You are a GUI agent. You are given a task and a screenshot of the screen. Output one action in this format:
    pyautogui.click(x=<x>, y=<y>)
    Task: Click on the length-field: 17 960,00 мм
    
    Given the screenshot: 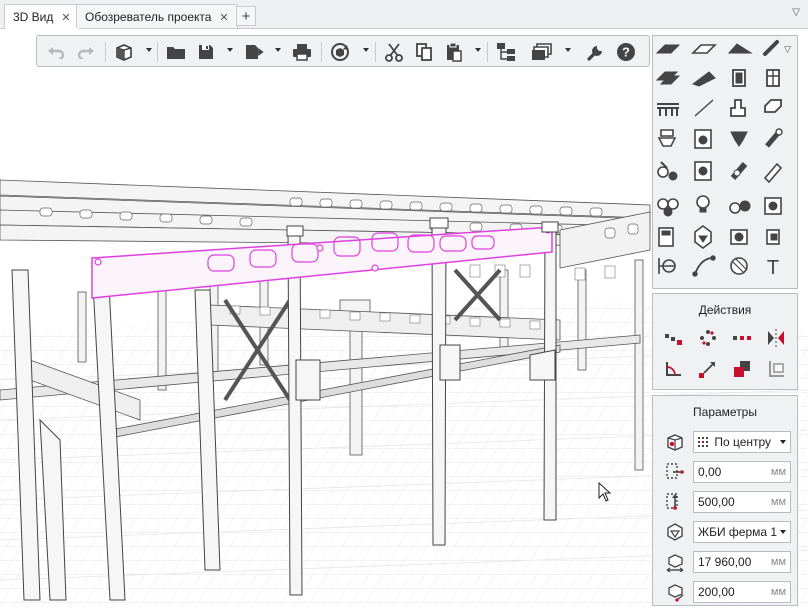 What is the action you would take?
    pyautogui.click(x=742, y=562)
    